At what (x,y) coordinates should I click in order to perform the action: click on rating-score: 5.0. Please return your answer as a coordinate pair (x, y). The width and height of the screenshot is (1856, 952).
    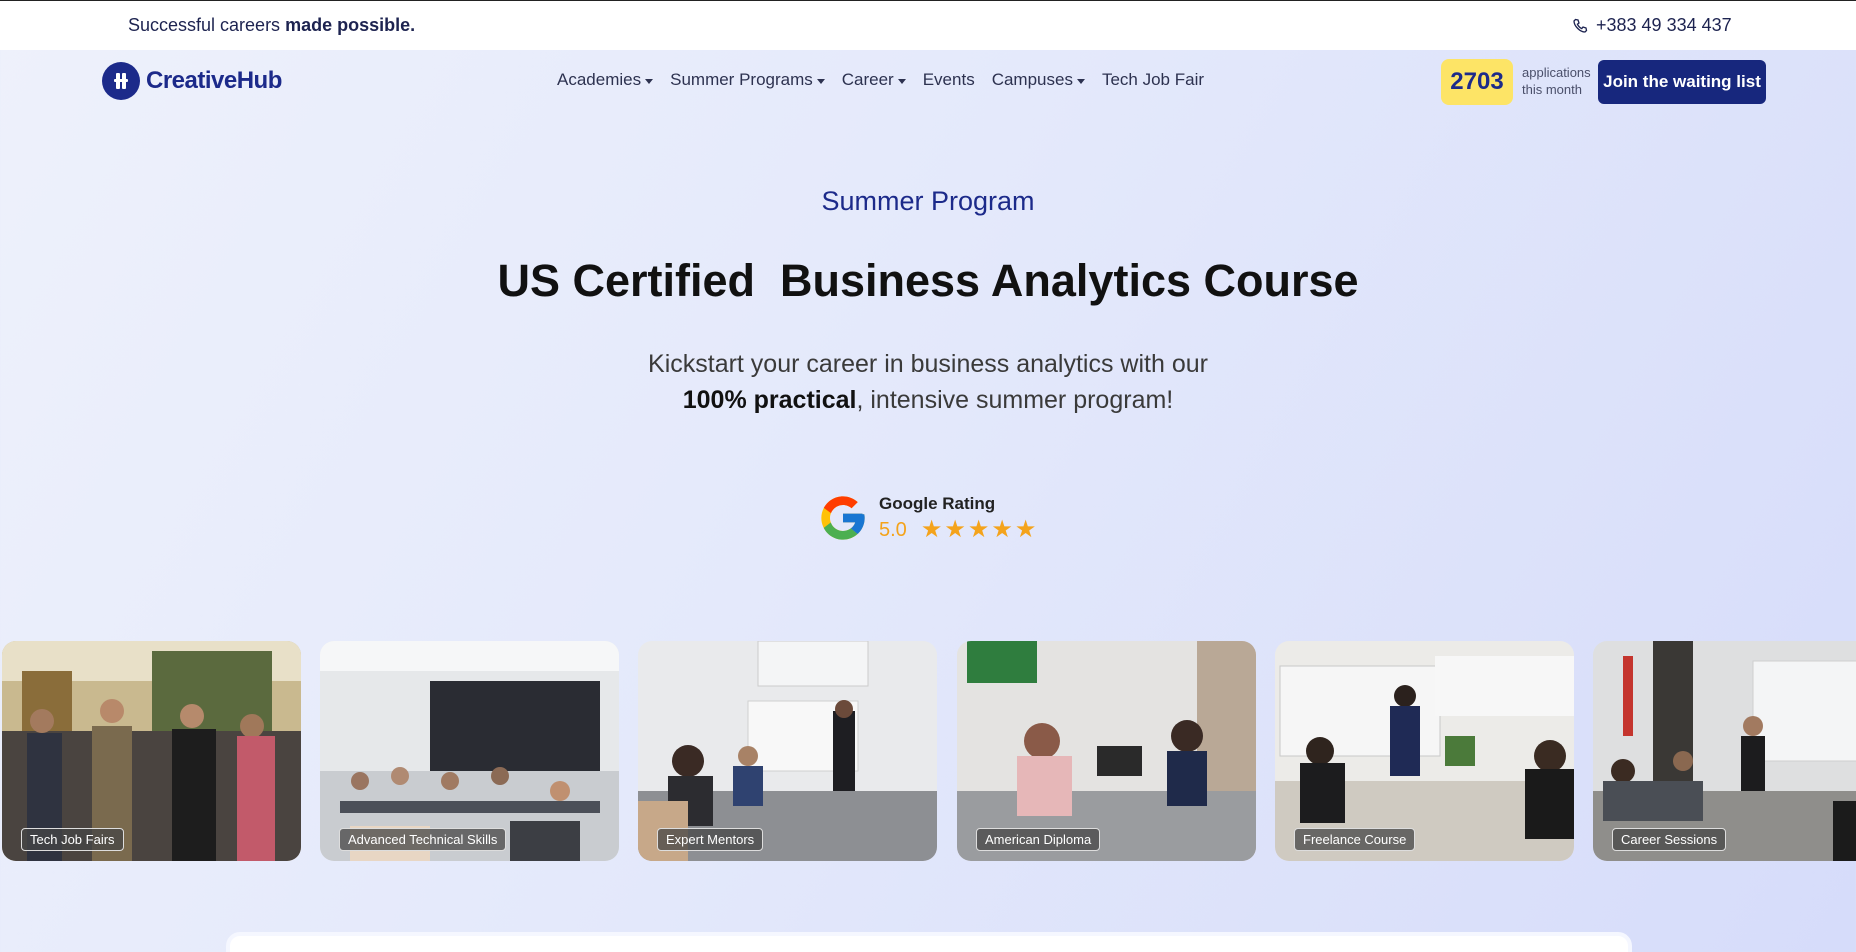
    Looking at the image, I should click on (893, 529).